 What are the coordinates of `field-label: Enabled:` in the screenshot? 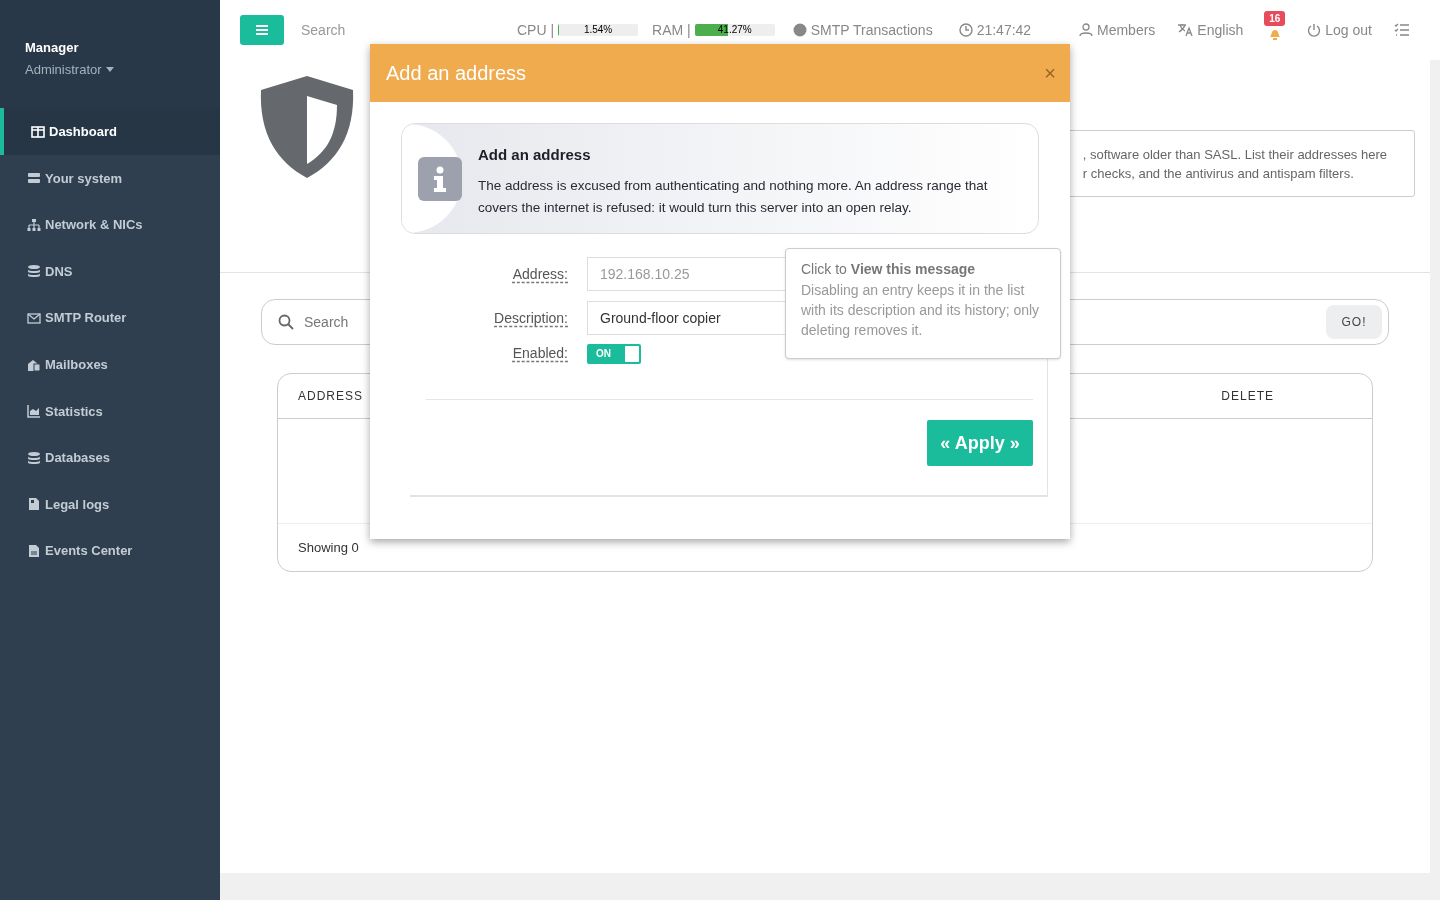 It's located at (539, 353).